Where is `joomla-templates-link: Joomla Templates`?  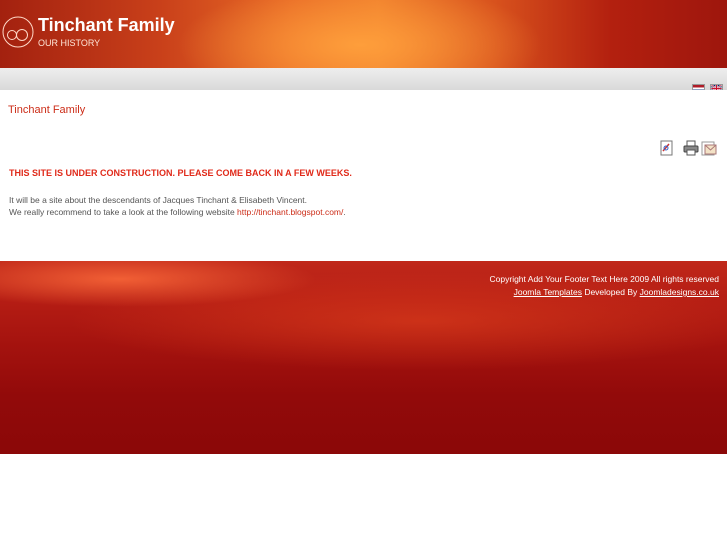
joomla-templates-link: Joomla Templates is located at coordinates (548, 292).